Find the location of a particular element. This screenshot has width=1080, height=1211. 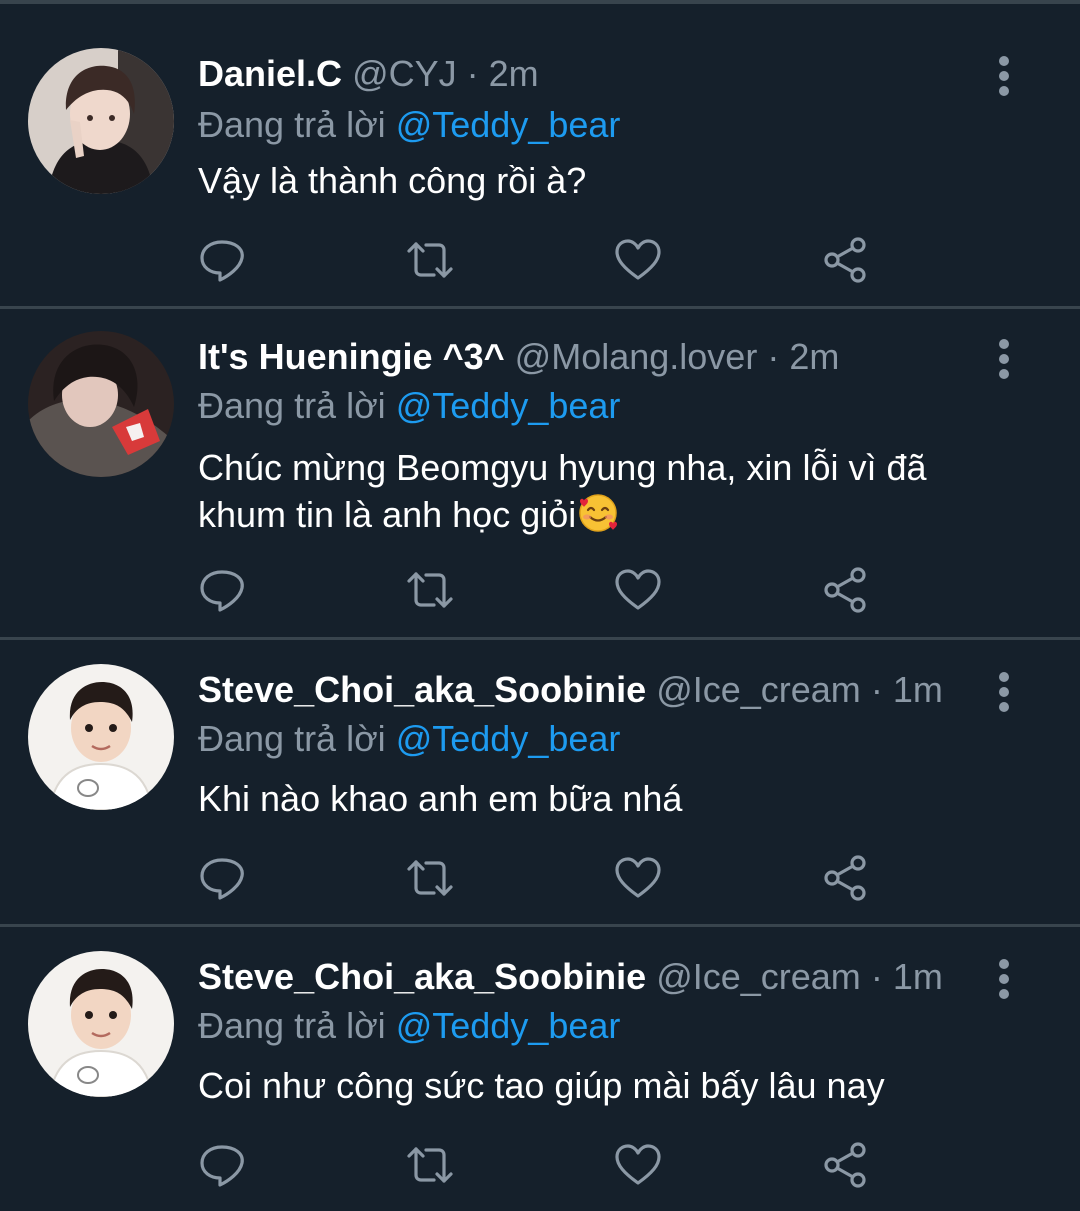

tweet-header: It's Hueningie ^3^ @Molang.lover · 2m is located at coordinates (579, 357).